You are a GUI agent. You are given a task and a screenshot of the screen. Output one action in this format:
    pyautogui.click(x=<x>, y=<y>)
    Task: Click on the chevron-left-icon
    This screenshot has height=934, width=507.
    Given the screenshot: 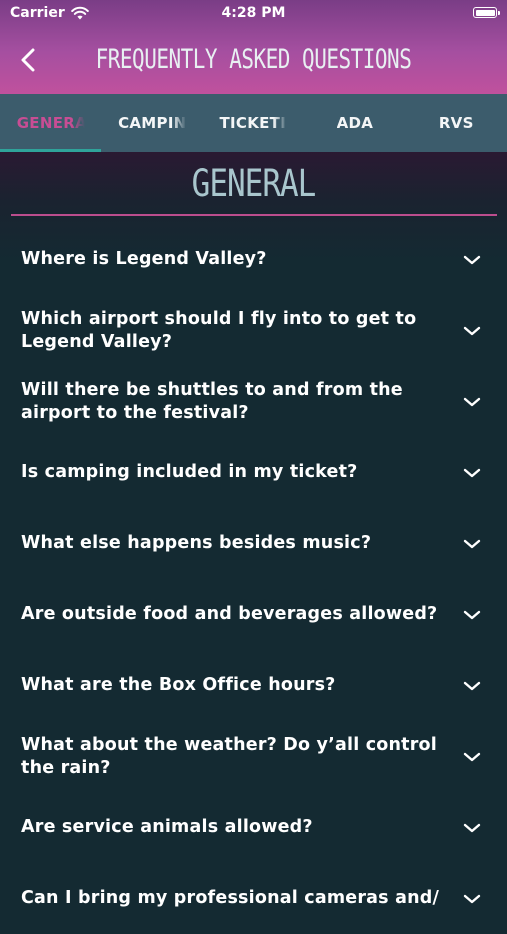 What is the action you would take?
    pyautogui.click(x=28, y=60)
    